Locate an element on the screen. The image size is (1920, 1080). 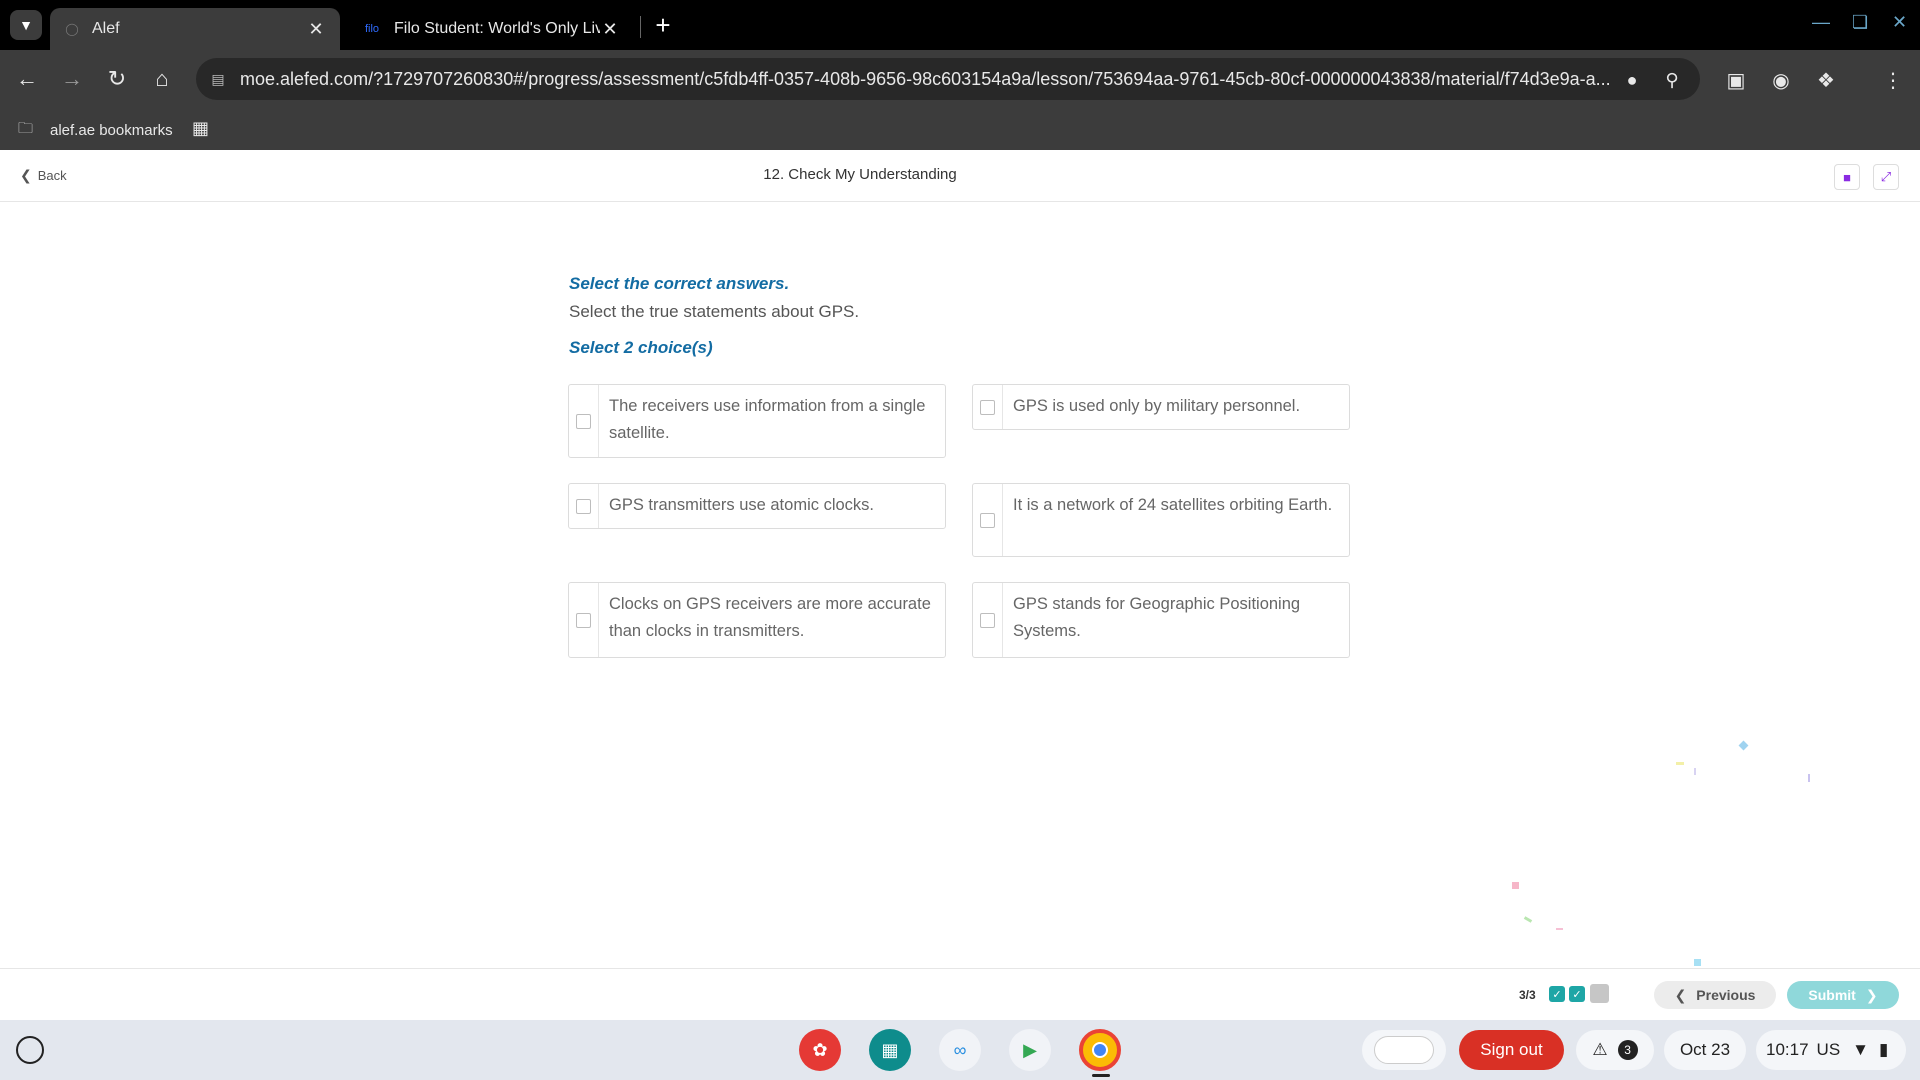
bookmark-folder-alef: 🗀 alef.ae bookmarks is located at coordinates (95, 130).